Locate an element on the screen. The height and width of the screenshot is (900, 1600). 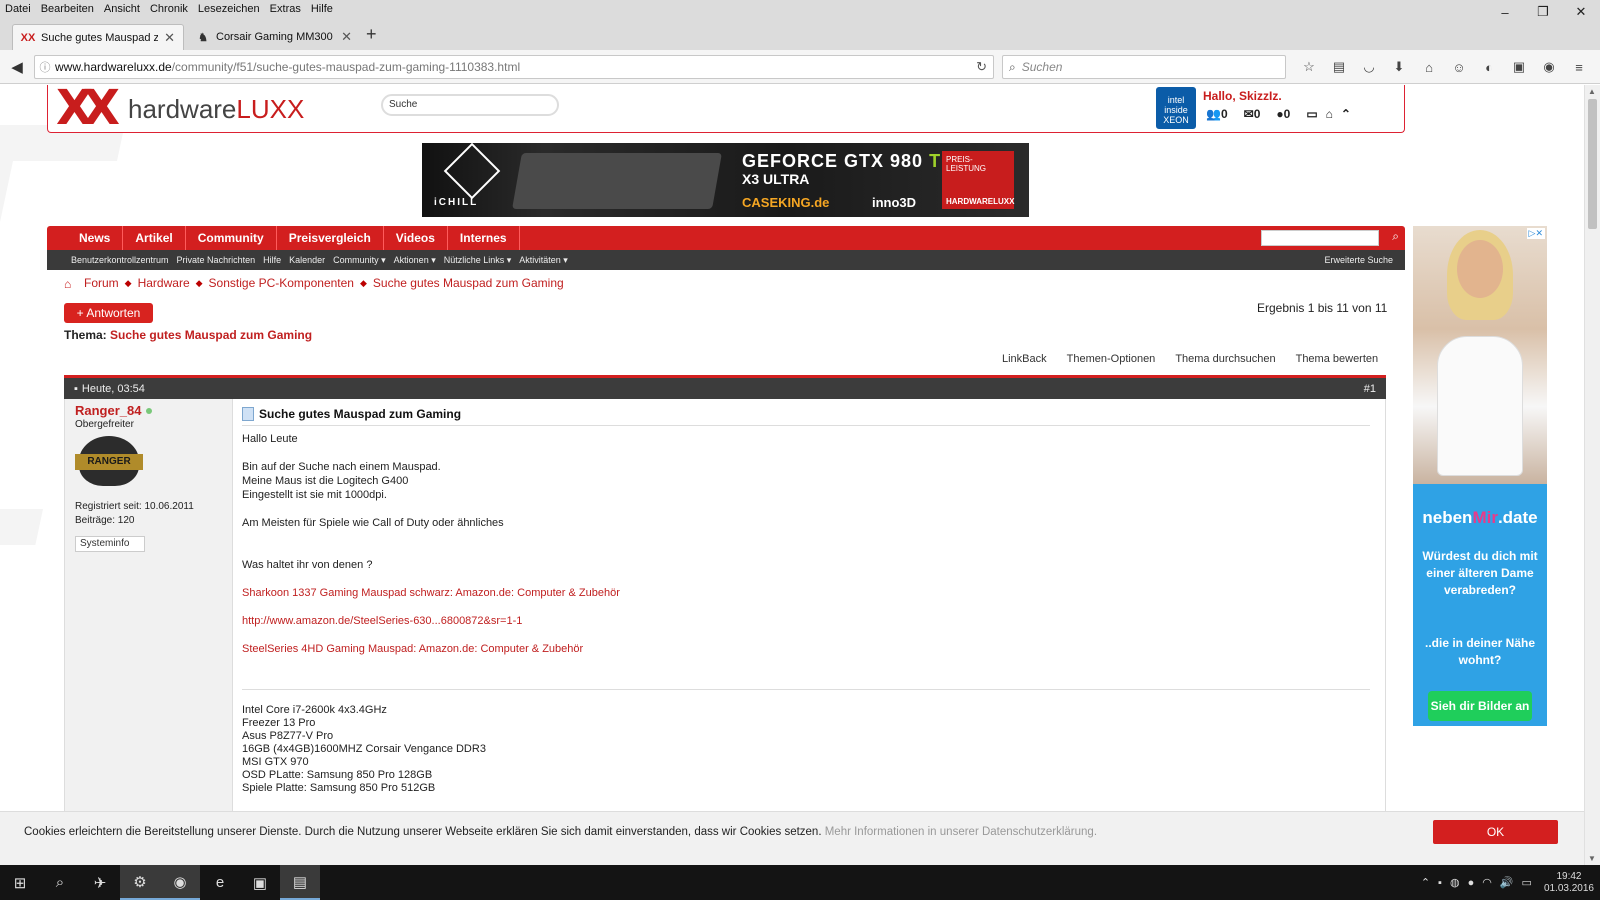
scroll-thumb is located at coordinates (1592, 164).